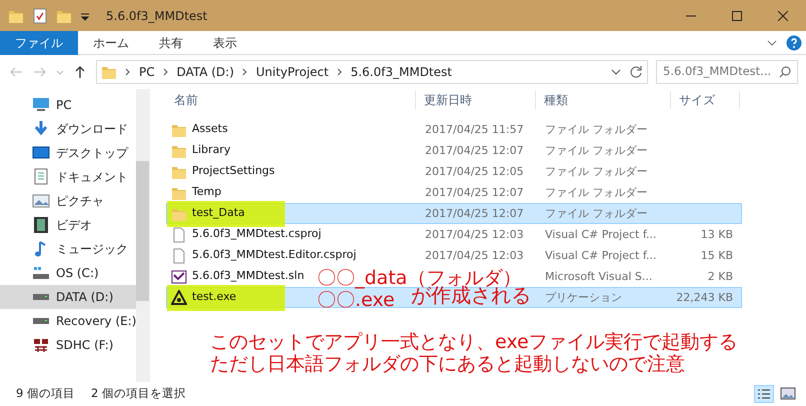 This screenshot has width=806, height=406. I want to click on sidebar-item: デスクトップ, so click(68, 153).